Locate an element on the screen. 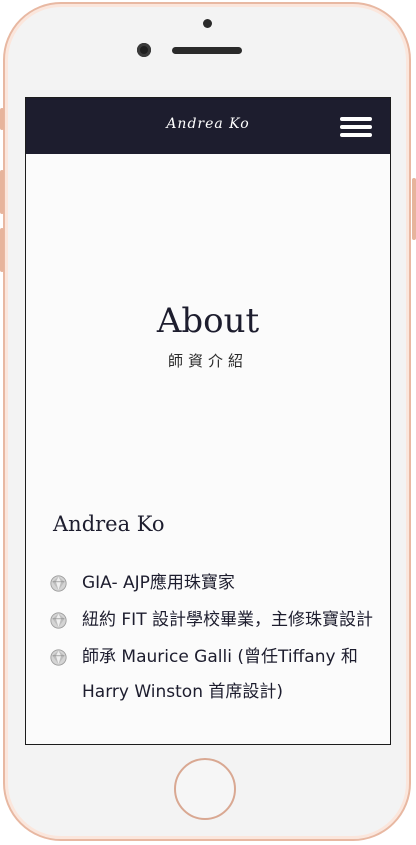 The image size is (416, 845). site-logo: Andrea Ko is located at coordinates (208, 124).